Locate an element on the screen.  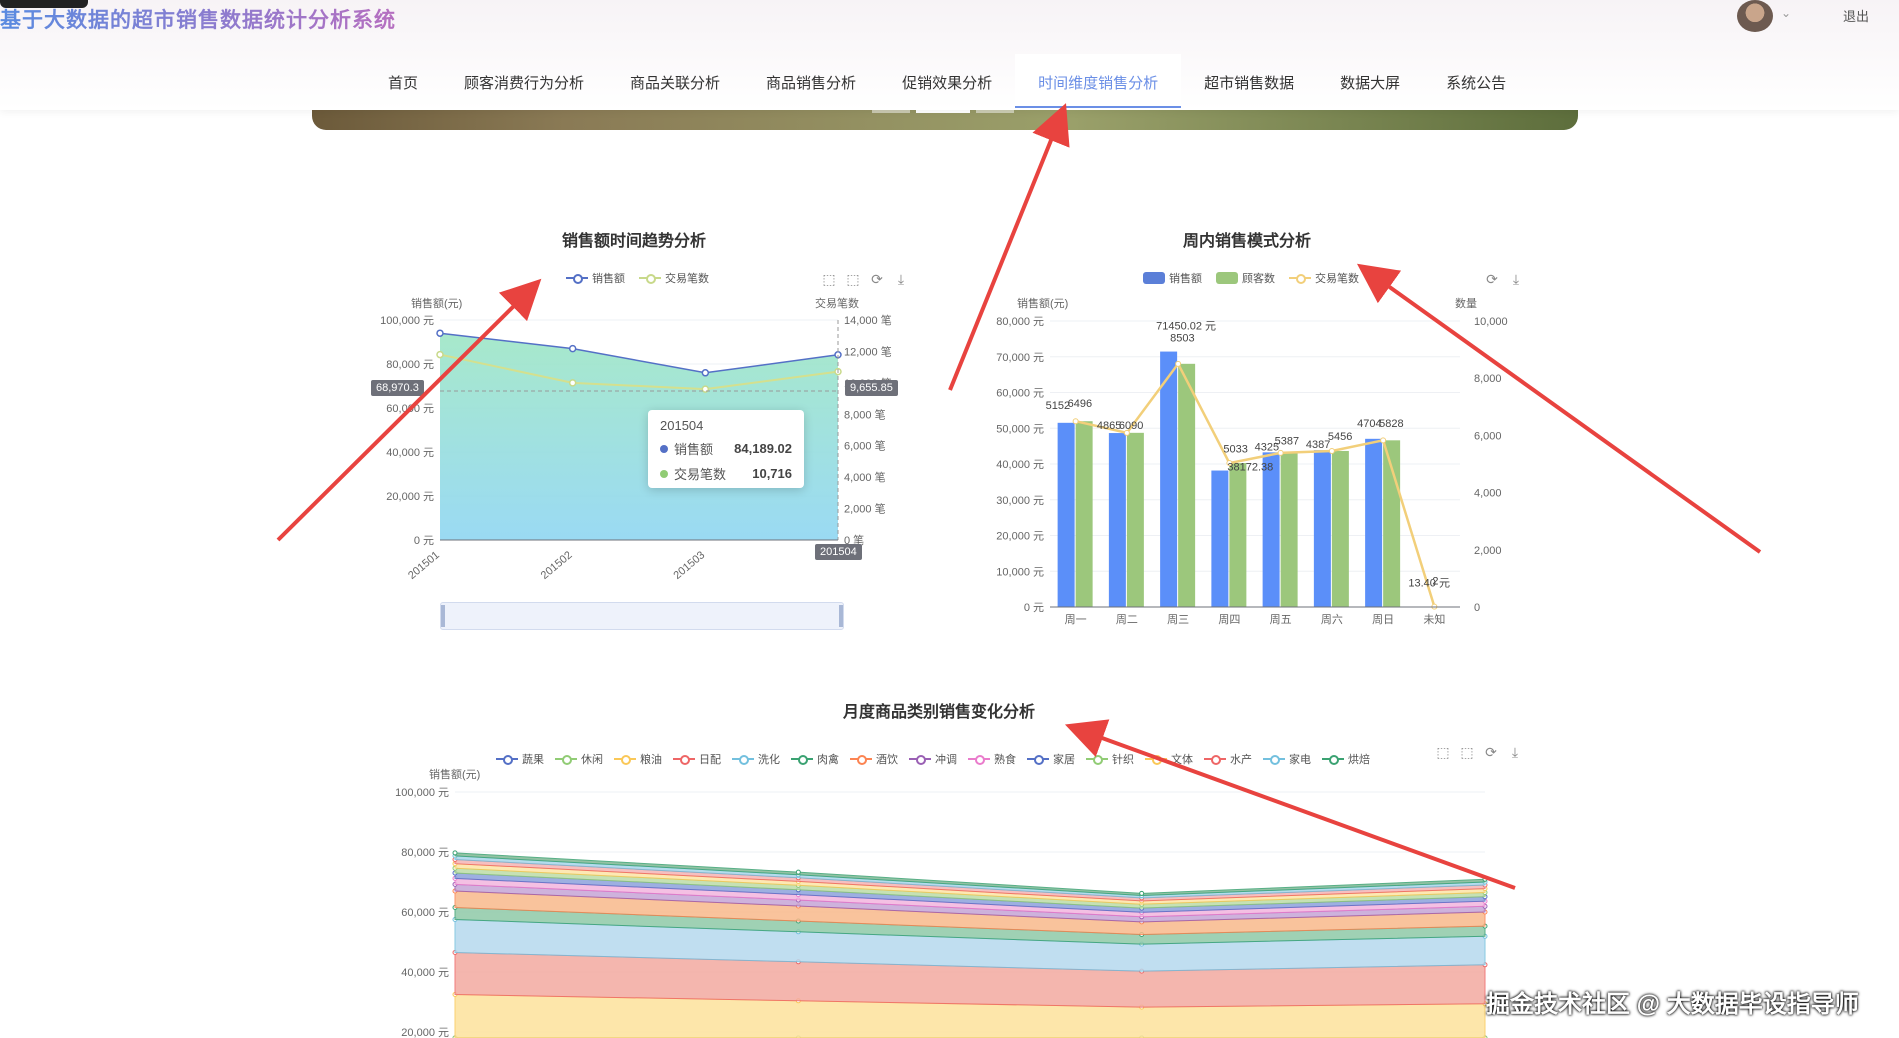
legend-label: 蔬果 is located at coordinates (533, 760).